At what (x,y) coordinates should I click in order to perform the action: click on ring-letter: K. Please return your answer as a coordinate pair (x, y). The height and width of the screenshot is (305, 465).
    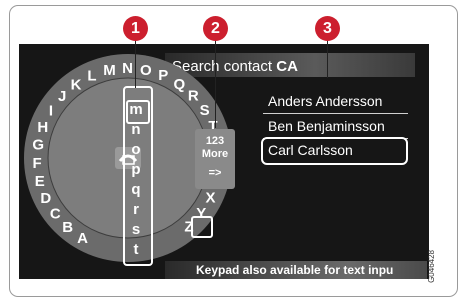
    Looking at the image, I should click on (76, 84).